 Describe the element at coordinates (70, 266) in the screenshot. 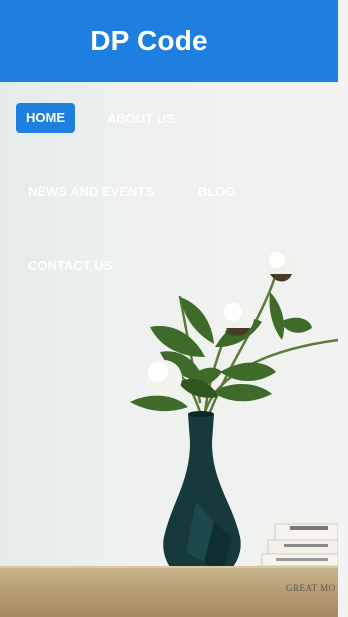

I see `nav-contact-us: CONTACT US` at that location.